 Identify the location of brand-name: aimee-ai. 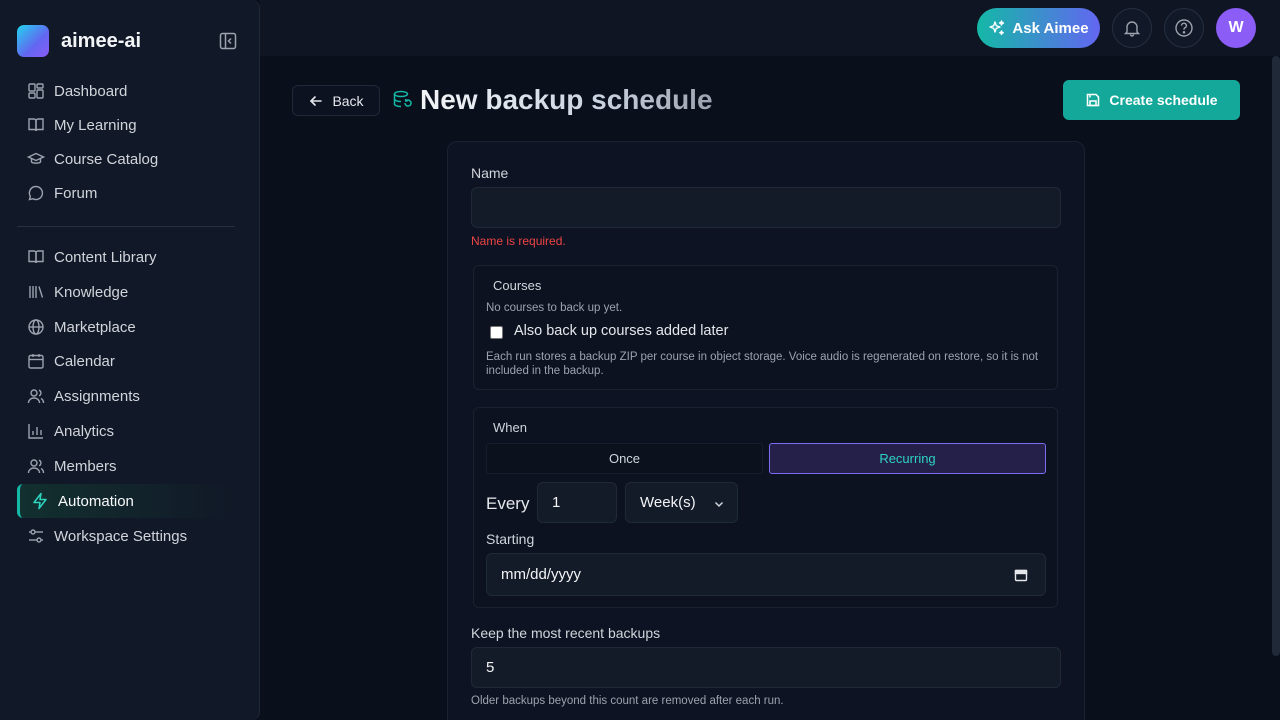
(101, 40).